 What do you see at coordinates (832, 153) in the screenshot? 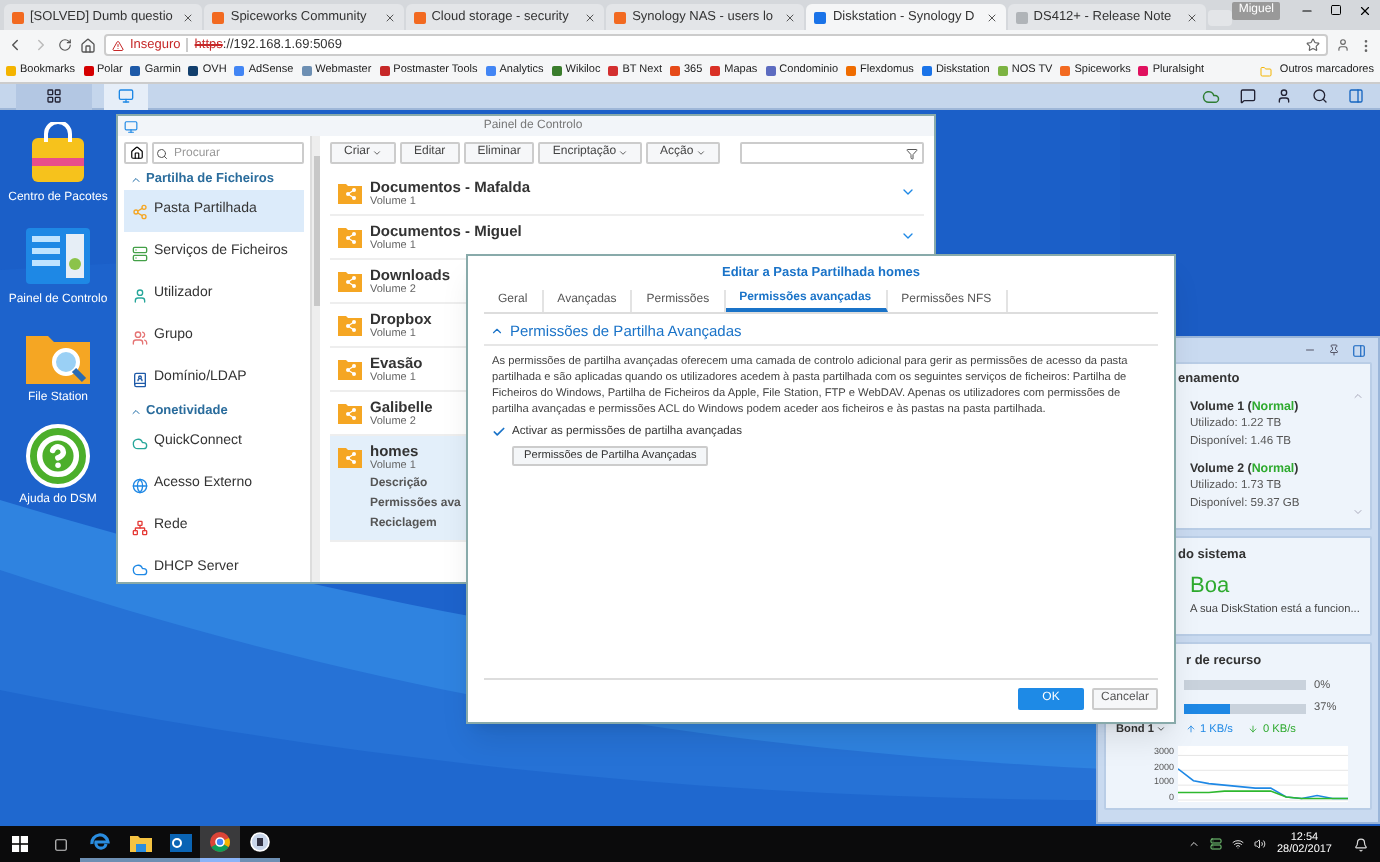
I see `filter-field` at bounding box center [832, 153].